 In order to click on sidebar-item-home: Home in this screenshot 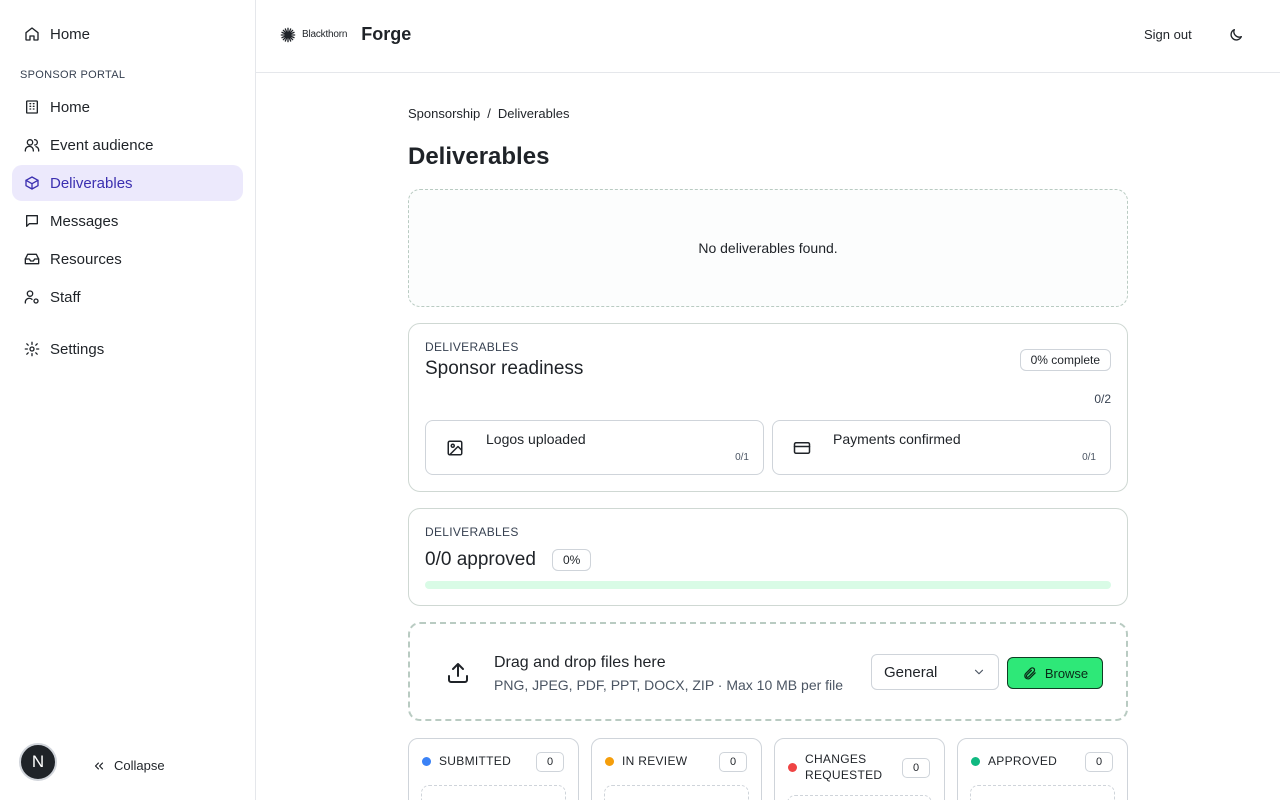, I will do `click(127, 107)`.